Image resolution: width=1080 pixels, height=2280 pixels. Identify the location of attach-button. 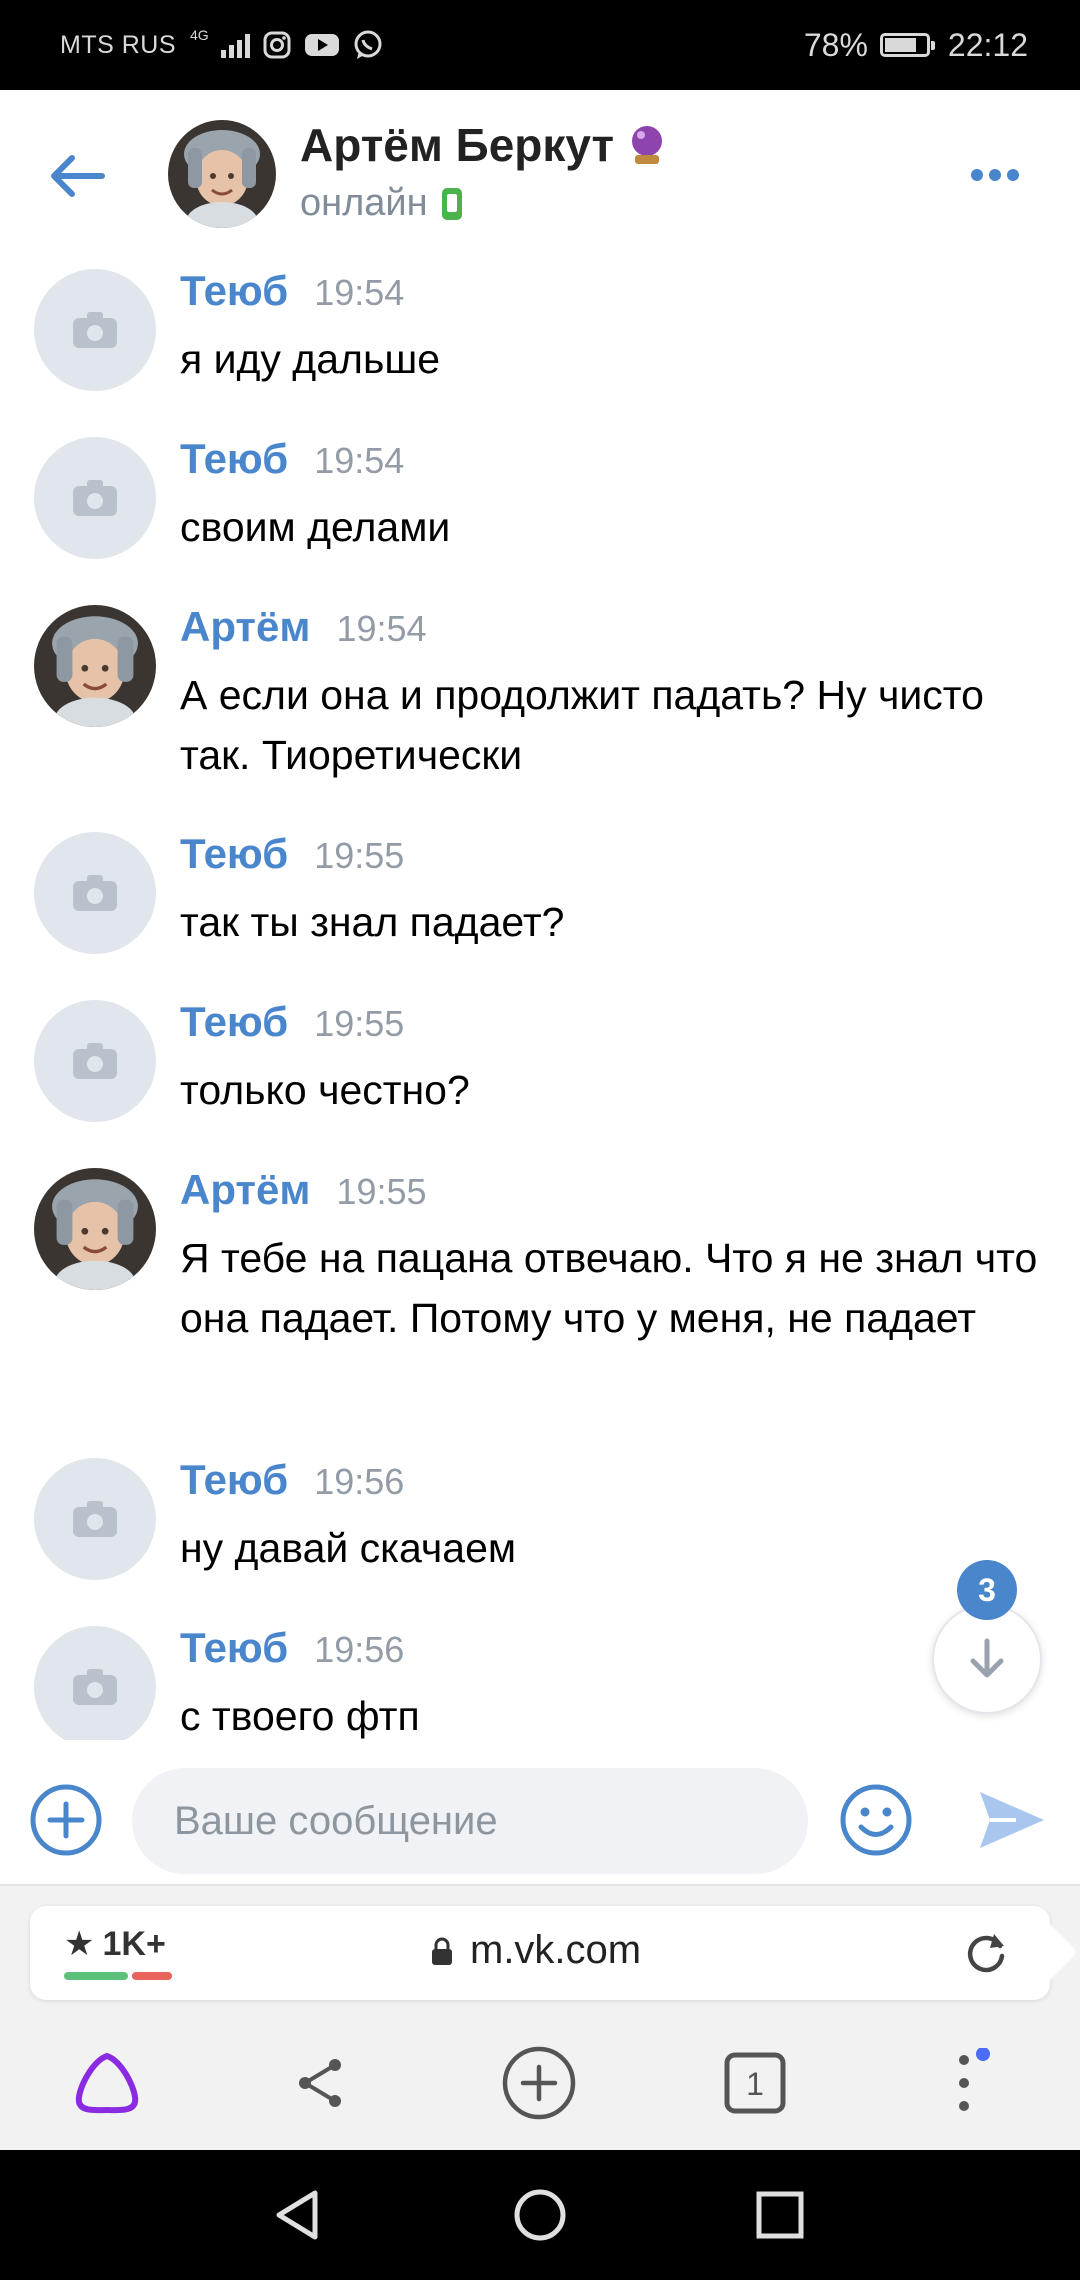
(66, 1820).